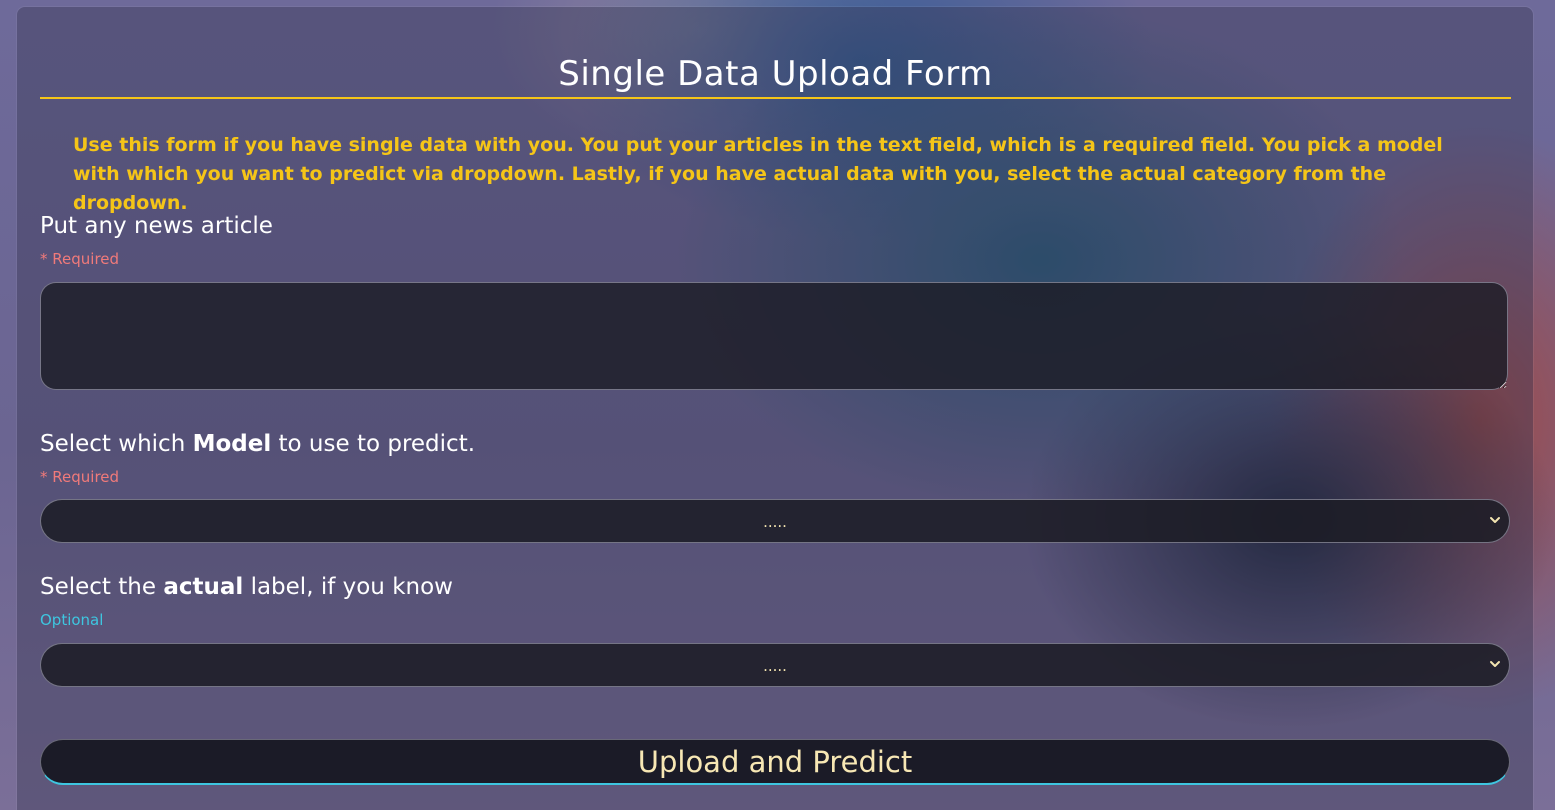 The image size is (1555, 810). What do you see at coordinates (80, 259) in the screenshot?
I see `article-required-hint: * Required` at bounding box center [80, 259].